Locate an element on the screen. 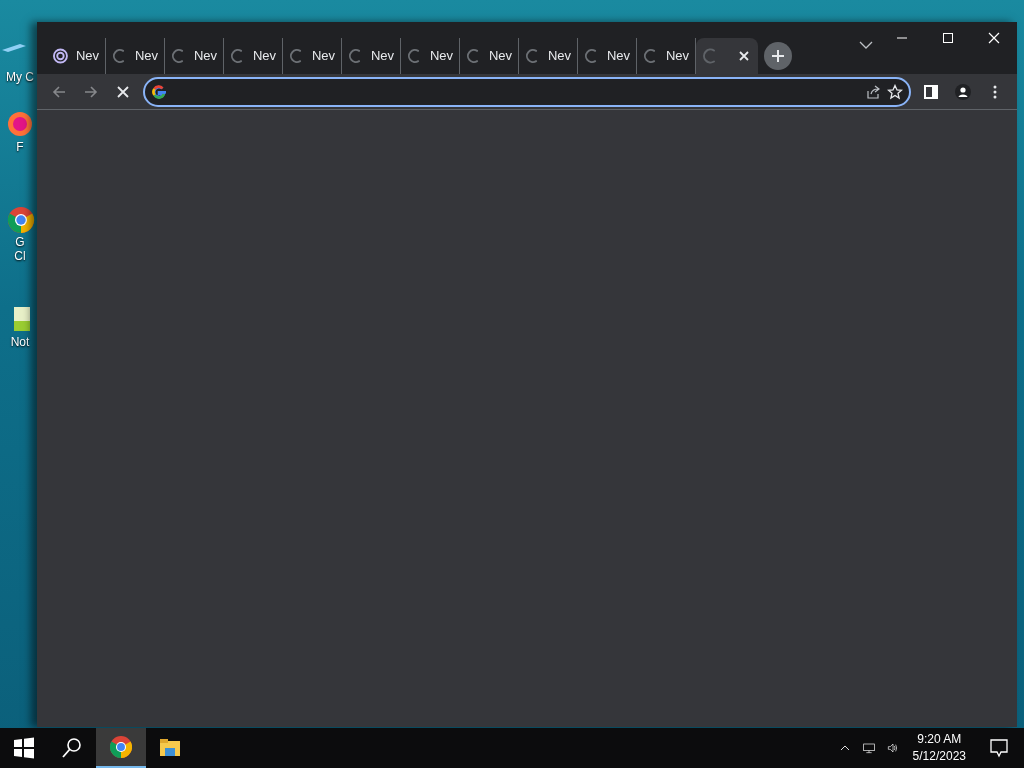 The height and width of the screenshot is (768, 1024). chevron-down-icon is located at coordinates (866, 45).